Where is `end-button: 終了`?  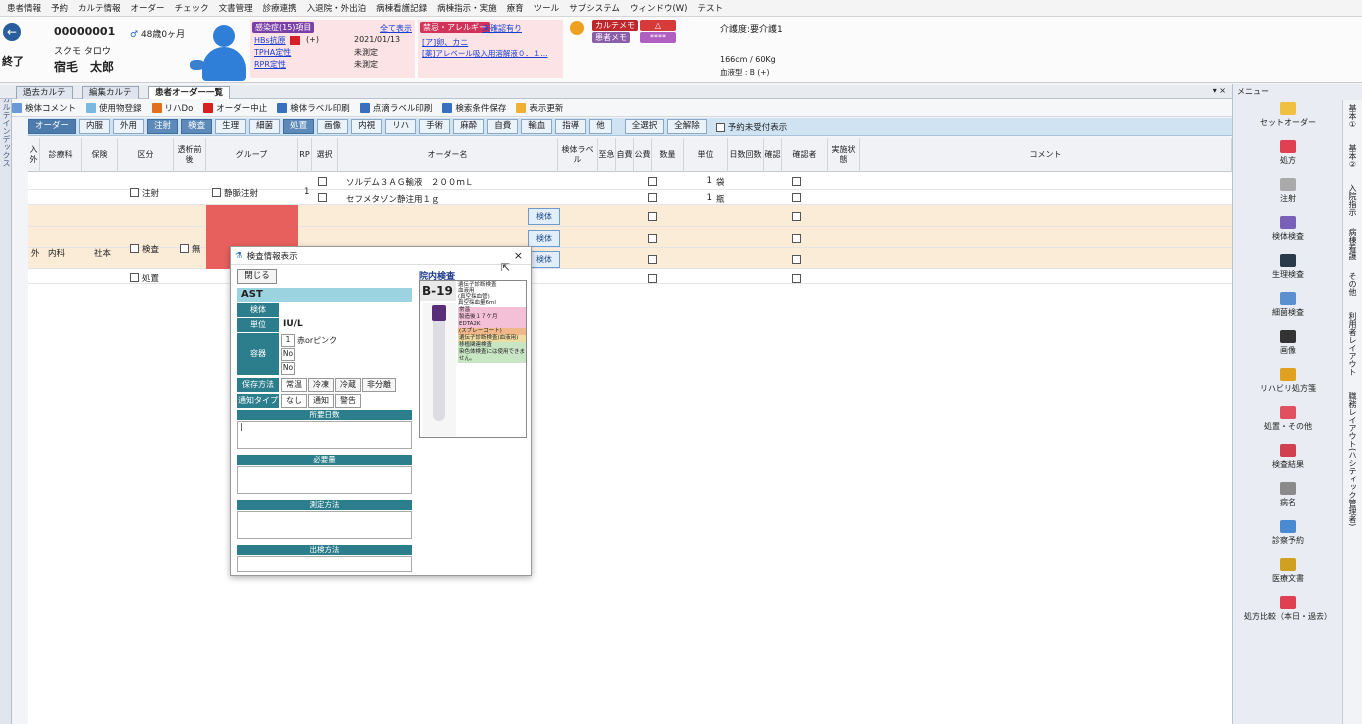 end-button: 終了 is located at coordinates (13, 61).